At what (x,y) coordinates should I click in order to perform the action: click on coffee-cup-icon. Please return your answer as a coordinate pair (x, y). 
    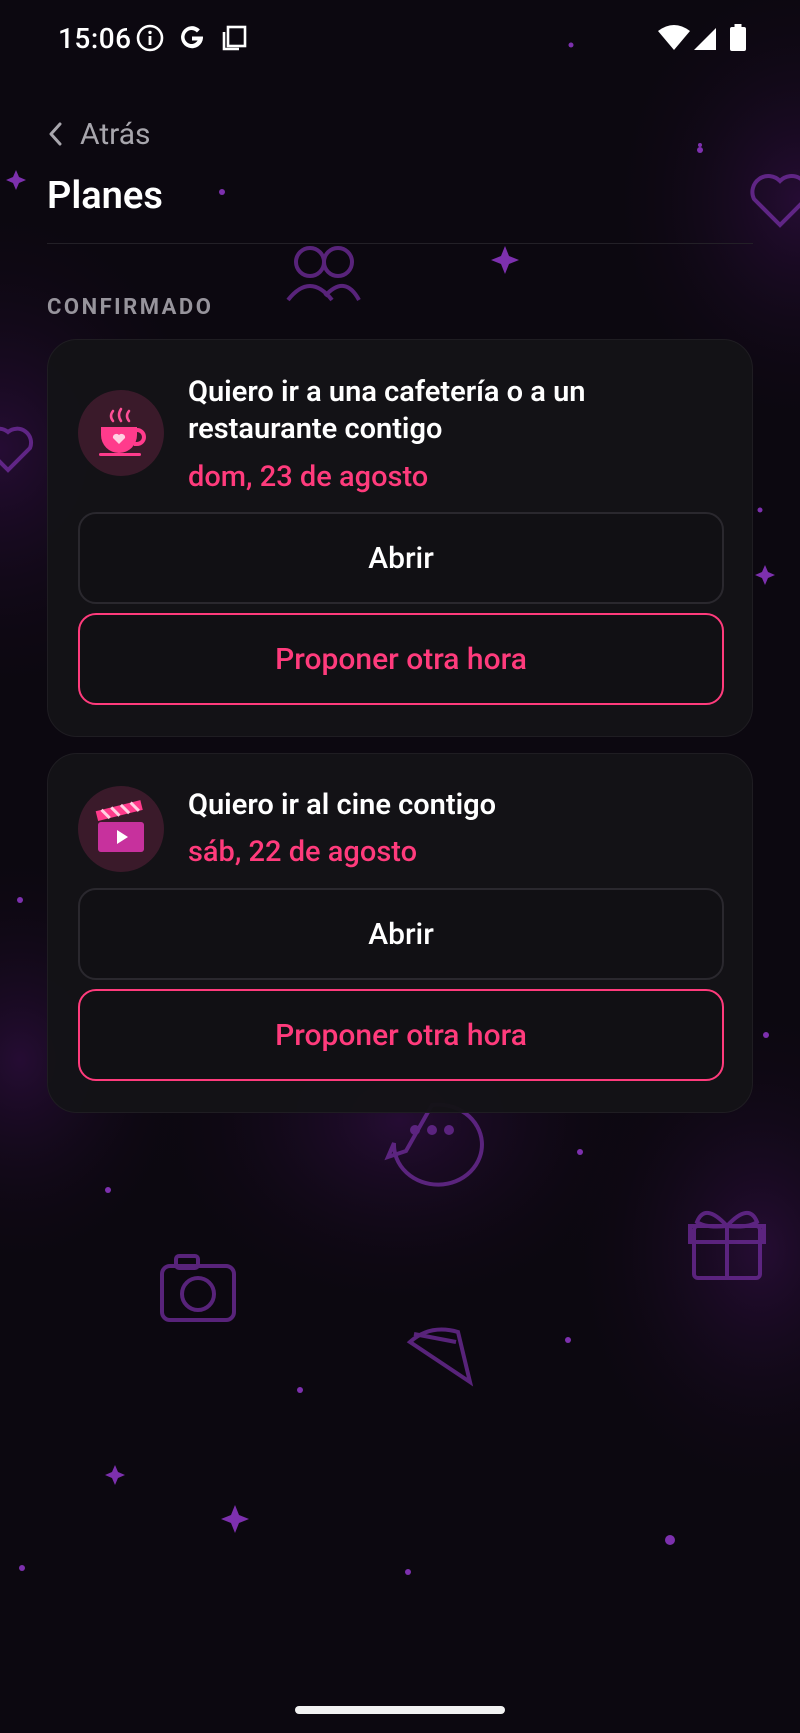
    Looking at the image, I should click on (121, 433).